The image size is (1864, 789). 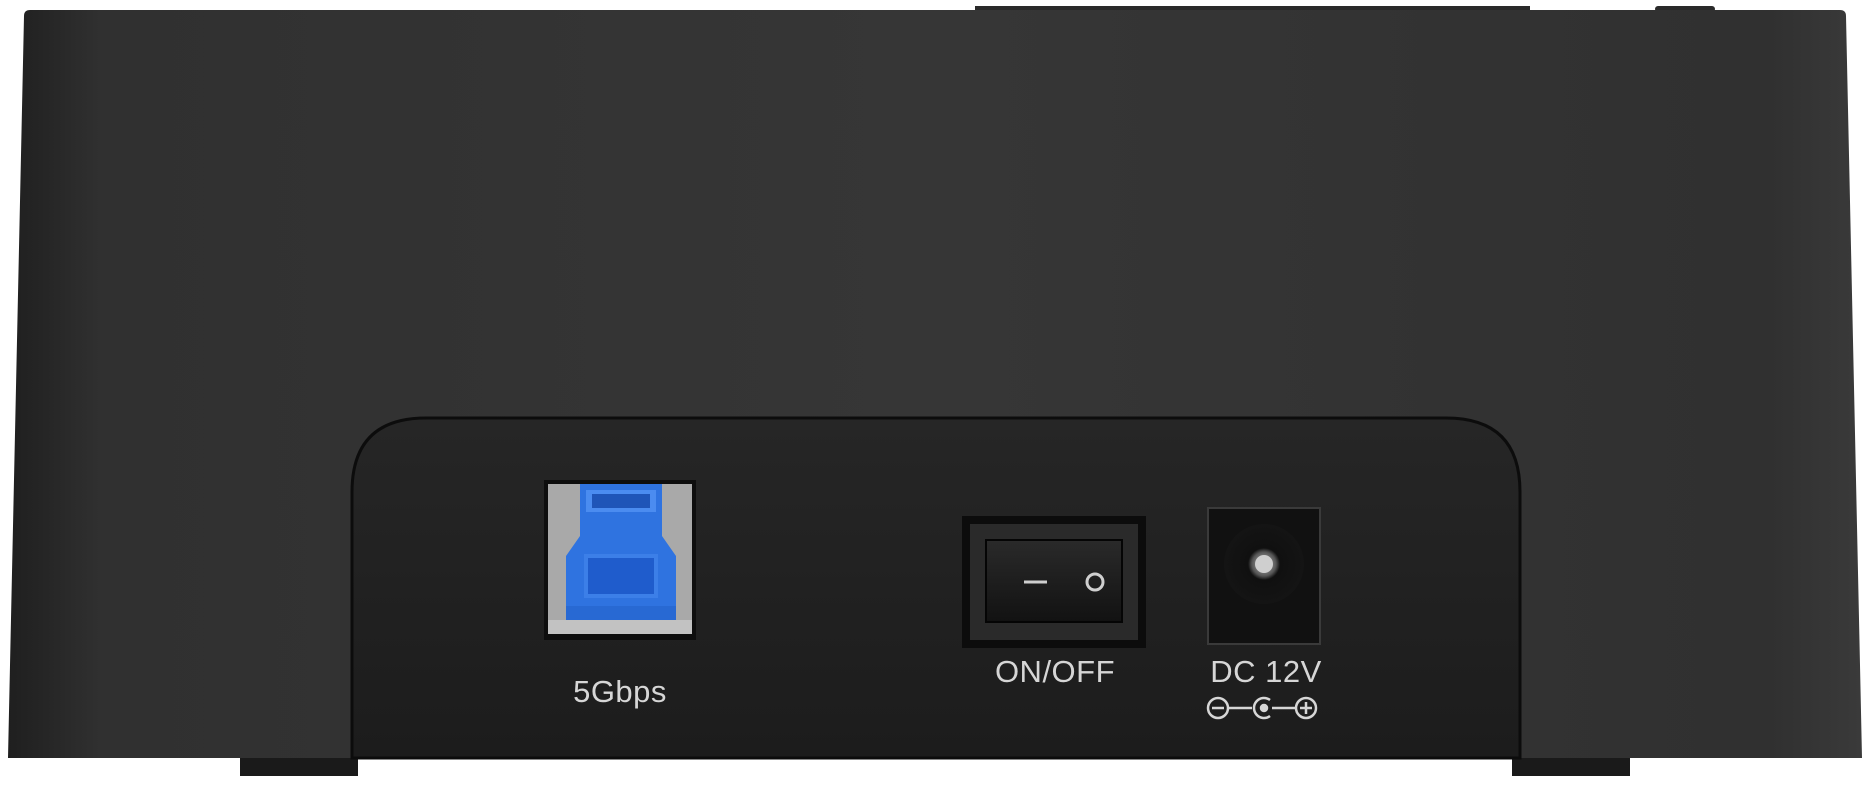 What do you see at coordinates (299, 767) in the screenshot?
I see `left-foot` at bounding box center [299, 767].